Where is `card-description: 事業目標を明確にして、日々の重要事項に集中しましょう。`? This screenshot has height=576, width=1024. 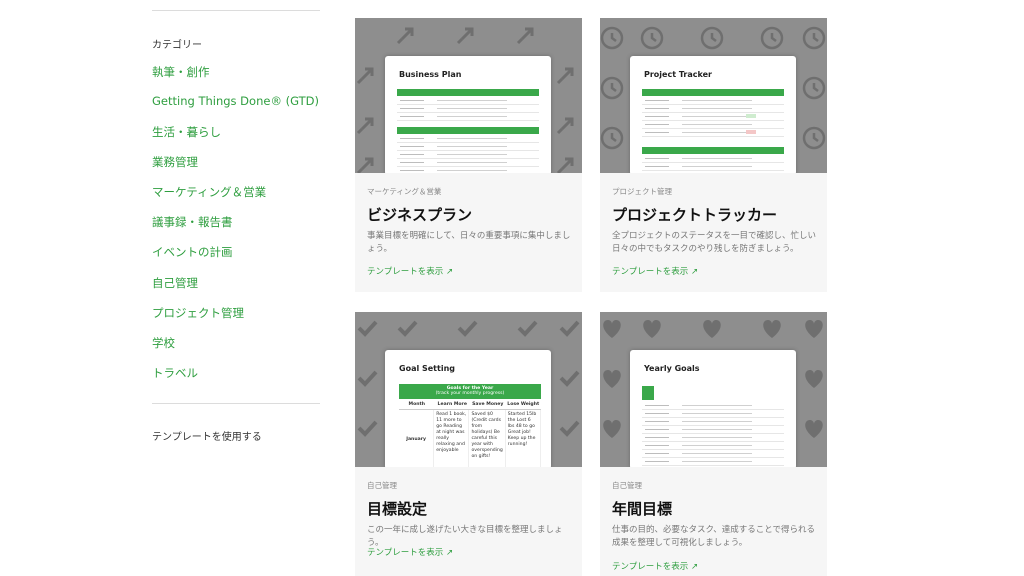
card-description: 事業目標を明確にして、日々の重要事項に集中しましょう。 is located at coordinates (469, 242).